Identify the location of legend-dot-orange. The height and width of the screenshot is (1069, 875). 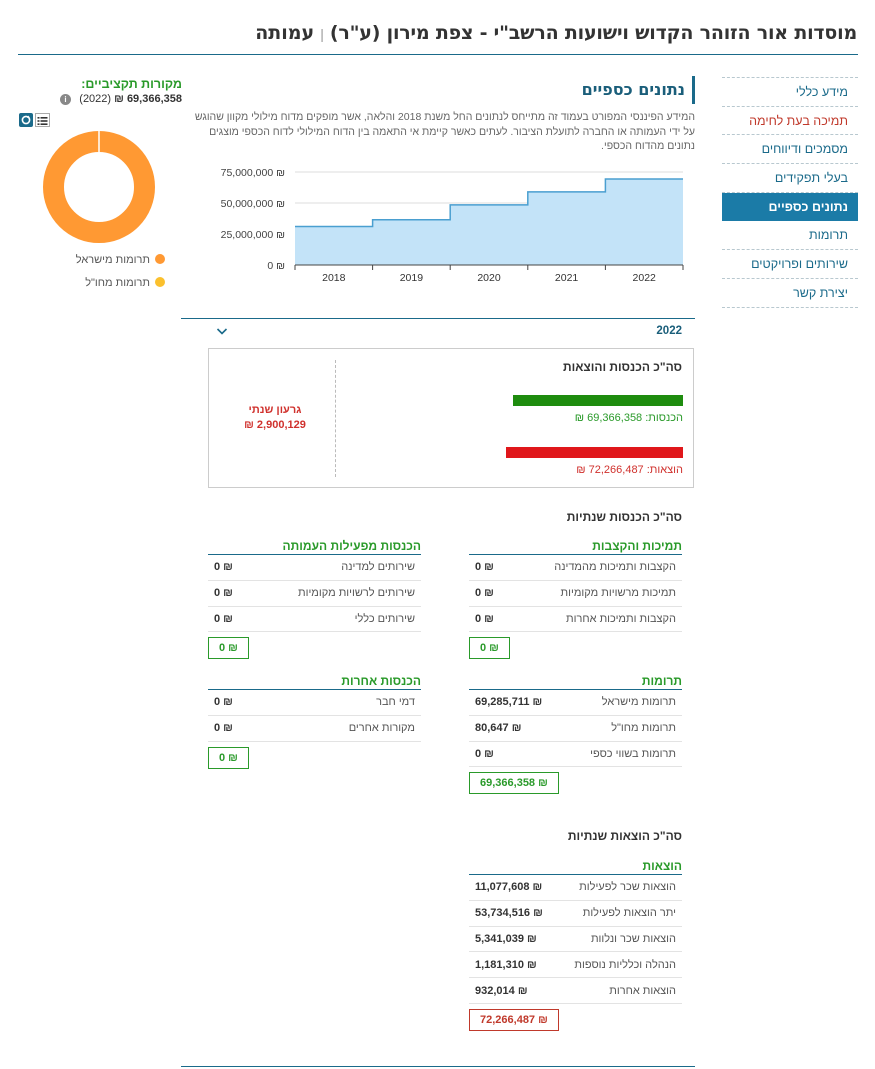
(160, 259).